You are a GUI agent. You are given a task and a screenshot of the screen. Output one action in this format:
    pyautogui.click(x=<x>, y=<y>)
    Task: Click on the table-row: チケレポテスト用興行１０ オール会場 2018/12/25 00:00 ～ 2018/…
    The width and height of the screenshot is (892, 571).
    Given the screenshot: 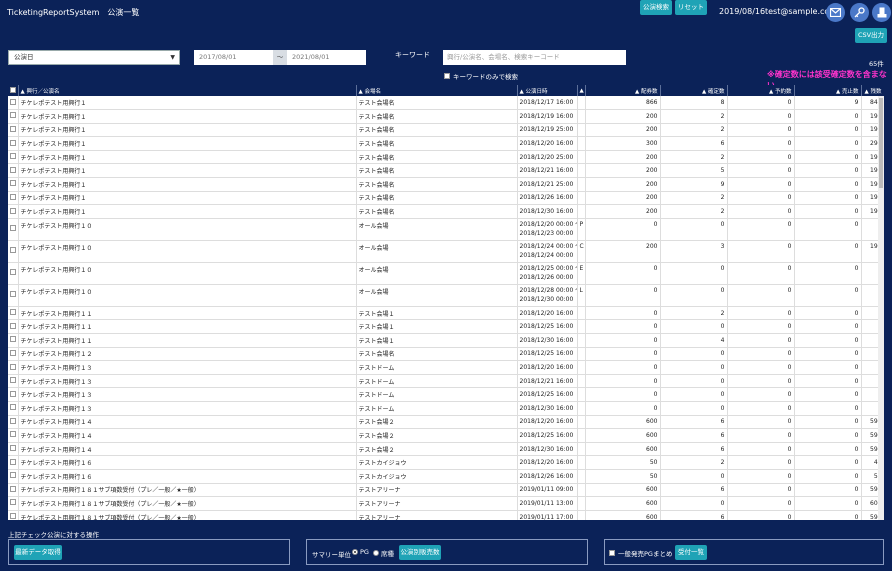 What is the action you would take?
    pyautogui.click(x=446, y=273)
    